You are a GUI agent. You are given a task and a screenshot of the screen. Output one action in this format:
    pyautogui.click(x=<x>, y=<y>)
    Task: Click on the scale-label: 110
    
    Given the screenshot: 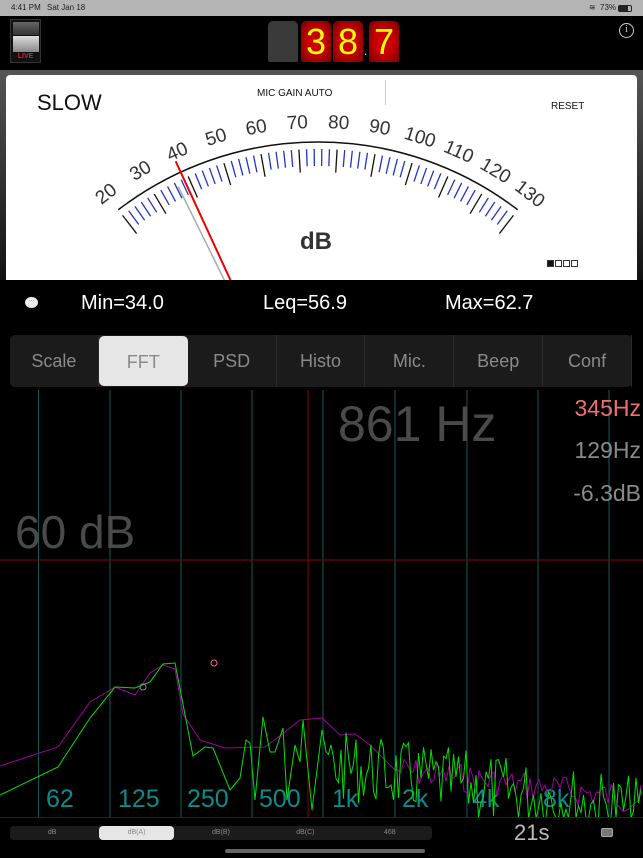 What is the action you would take?
    pyautogui.click(x=458, y=151)
    